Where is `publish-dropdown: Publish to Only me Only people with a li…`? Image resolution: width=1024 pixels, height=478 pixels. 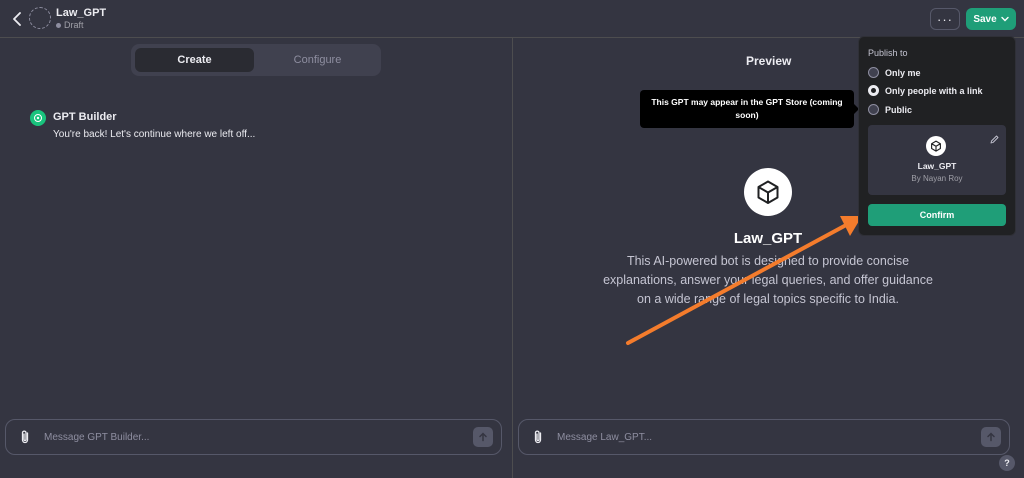 publish-dropdown: Publish to Only me Only people with a li… is located at coordinates (937, 136).